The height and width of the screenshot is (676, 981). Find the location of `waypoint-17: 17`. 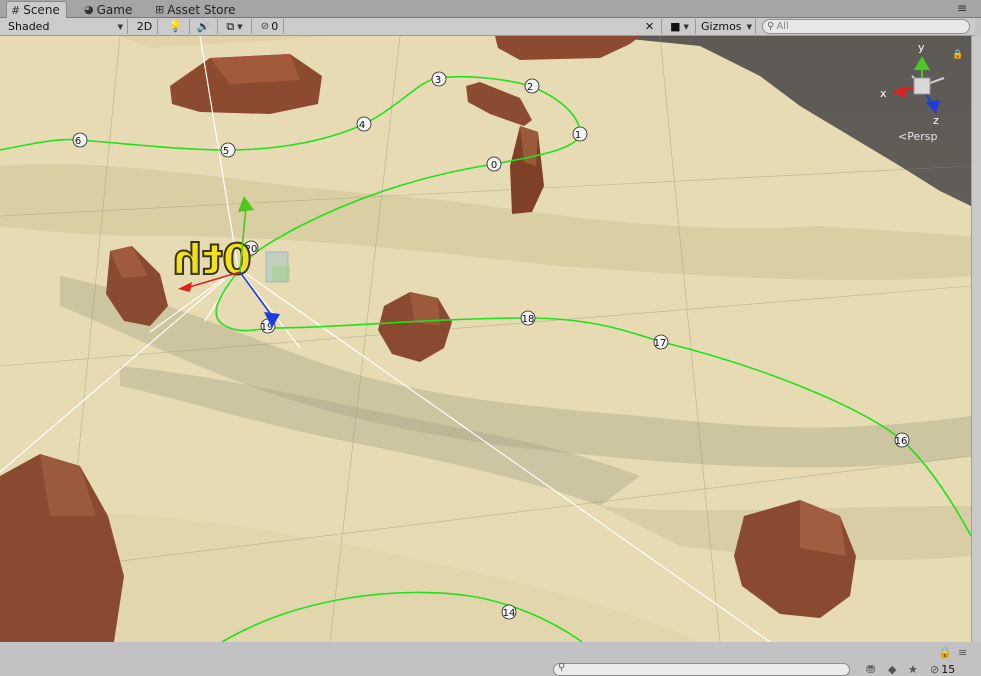

waypoint-17: 17 is located at coordinates (661, 342).